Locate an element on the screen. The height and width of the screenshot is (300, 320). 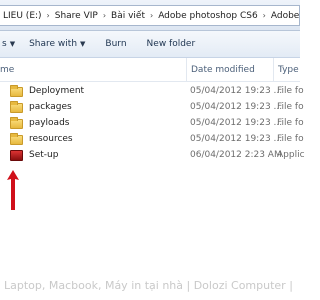
file-name-cell: payloads is located at coordinates (39, 123).